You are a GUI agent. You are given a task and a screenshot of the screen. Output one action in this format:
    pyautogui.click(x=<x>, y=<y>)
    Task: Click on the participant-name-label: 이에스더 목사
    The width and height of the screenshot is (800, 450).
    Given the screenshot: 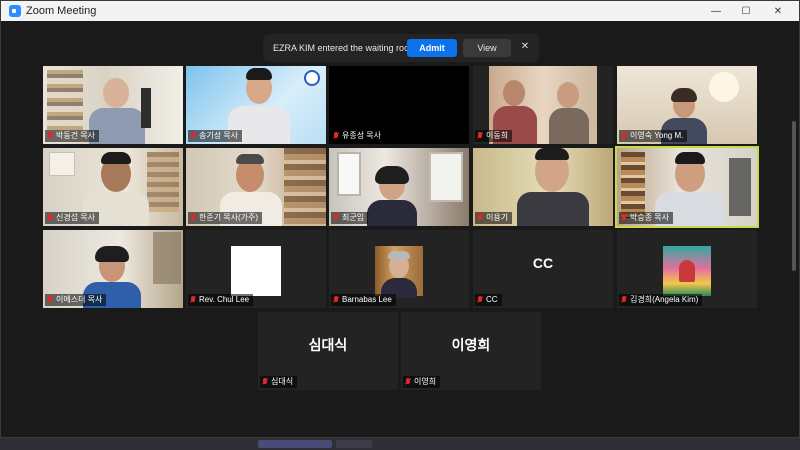 What is the action you would take?
    pyautogui.click(x=76, y=300)
    